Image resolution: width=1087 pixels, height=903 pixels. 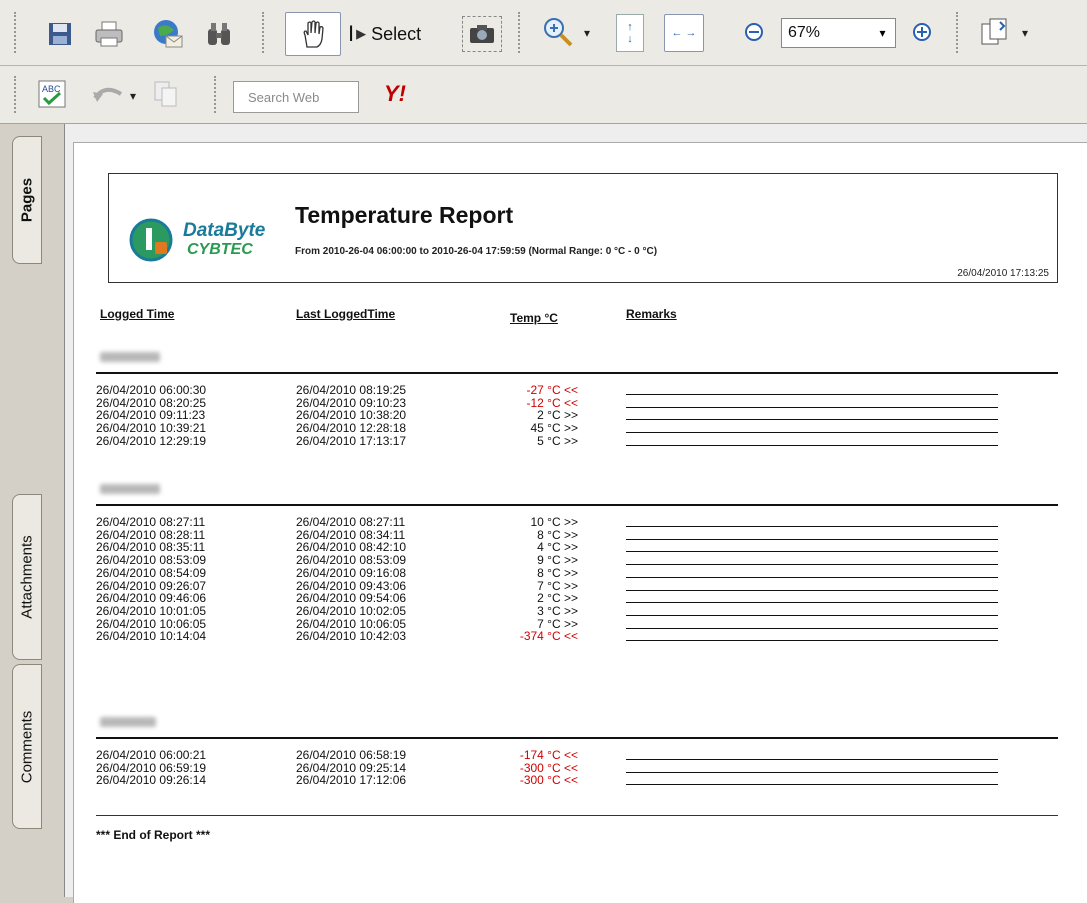 I want to click on undo-icon, so click(x=108, y=94).